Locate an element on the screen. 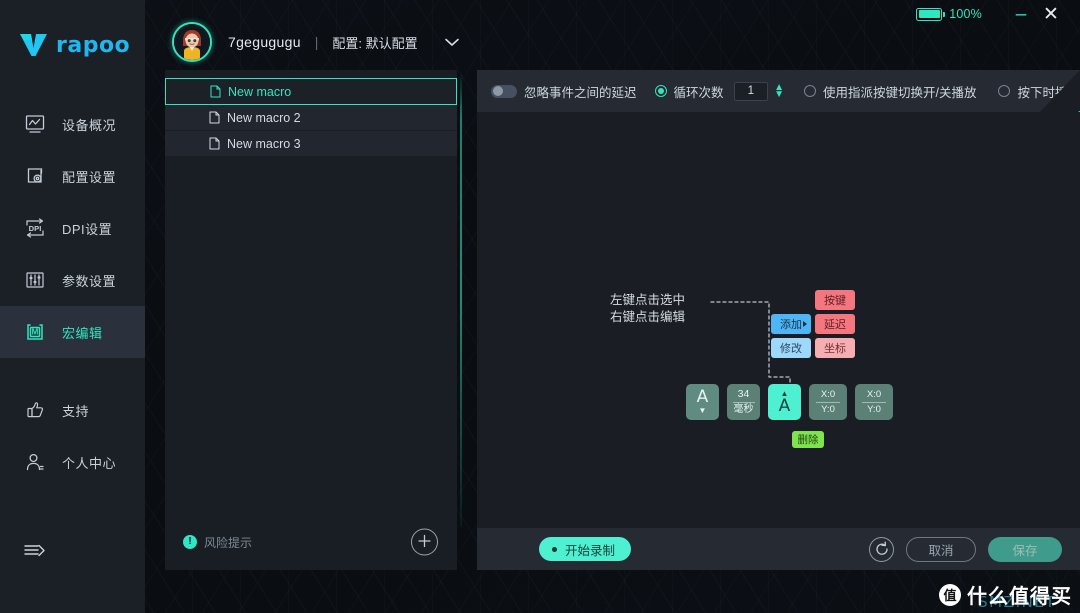 The width and height of the screenshot is (1080, 613). sidebar-item-support: 支持 is located at coordinates (72, 410).